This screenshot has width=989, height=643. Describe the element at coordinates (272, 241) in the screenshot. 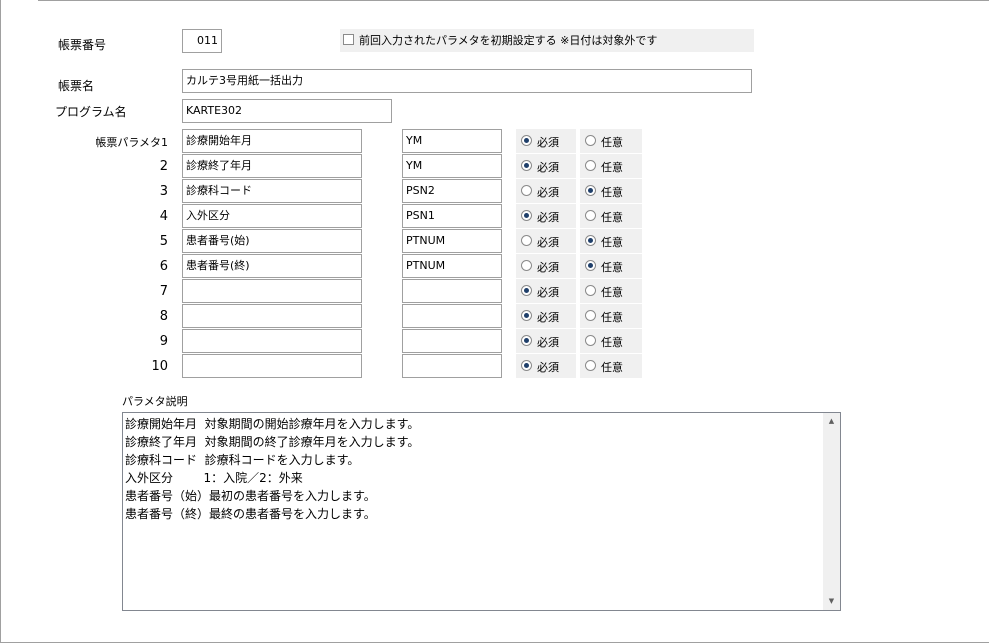

I see `param-name-field: 患者番号(始)` at that location.